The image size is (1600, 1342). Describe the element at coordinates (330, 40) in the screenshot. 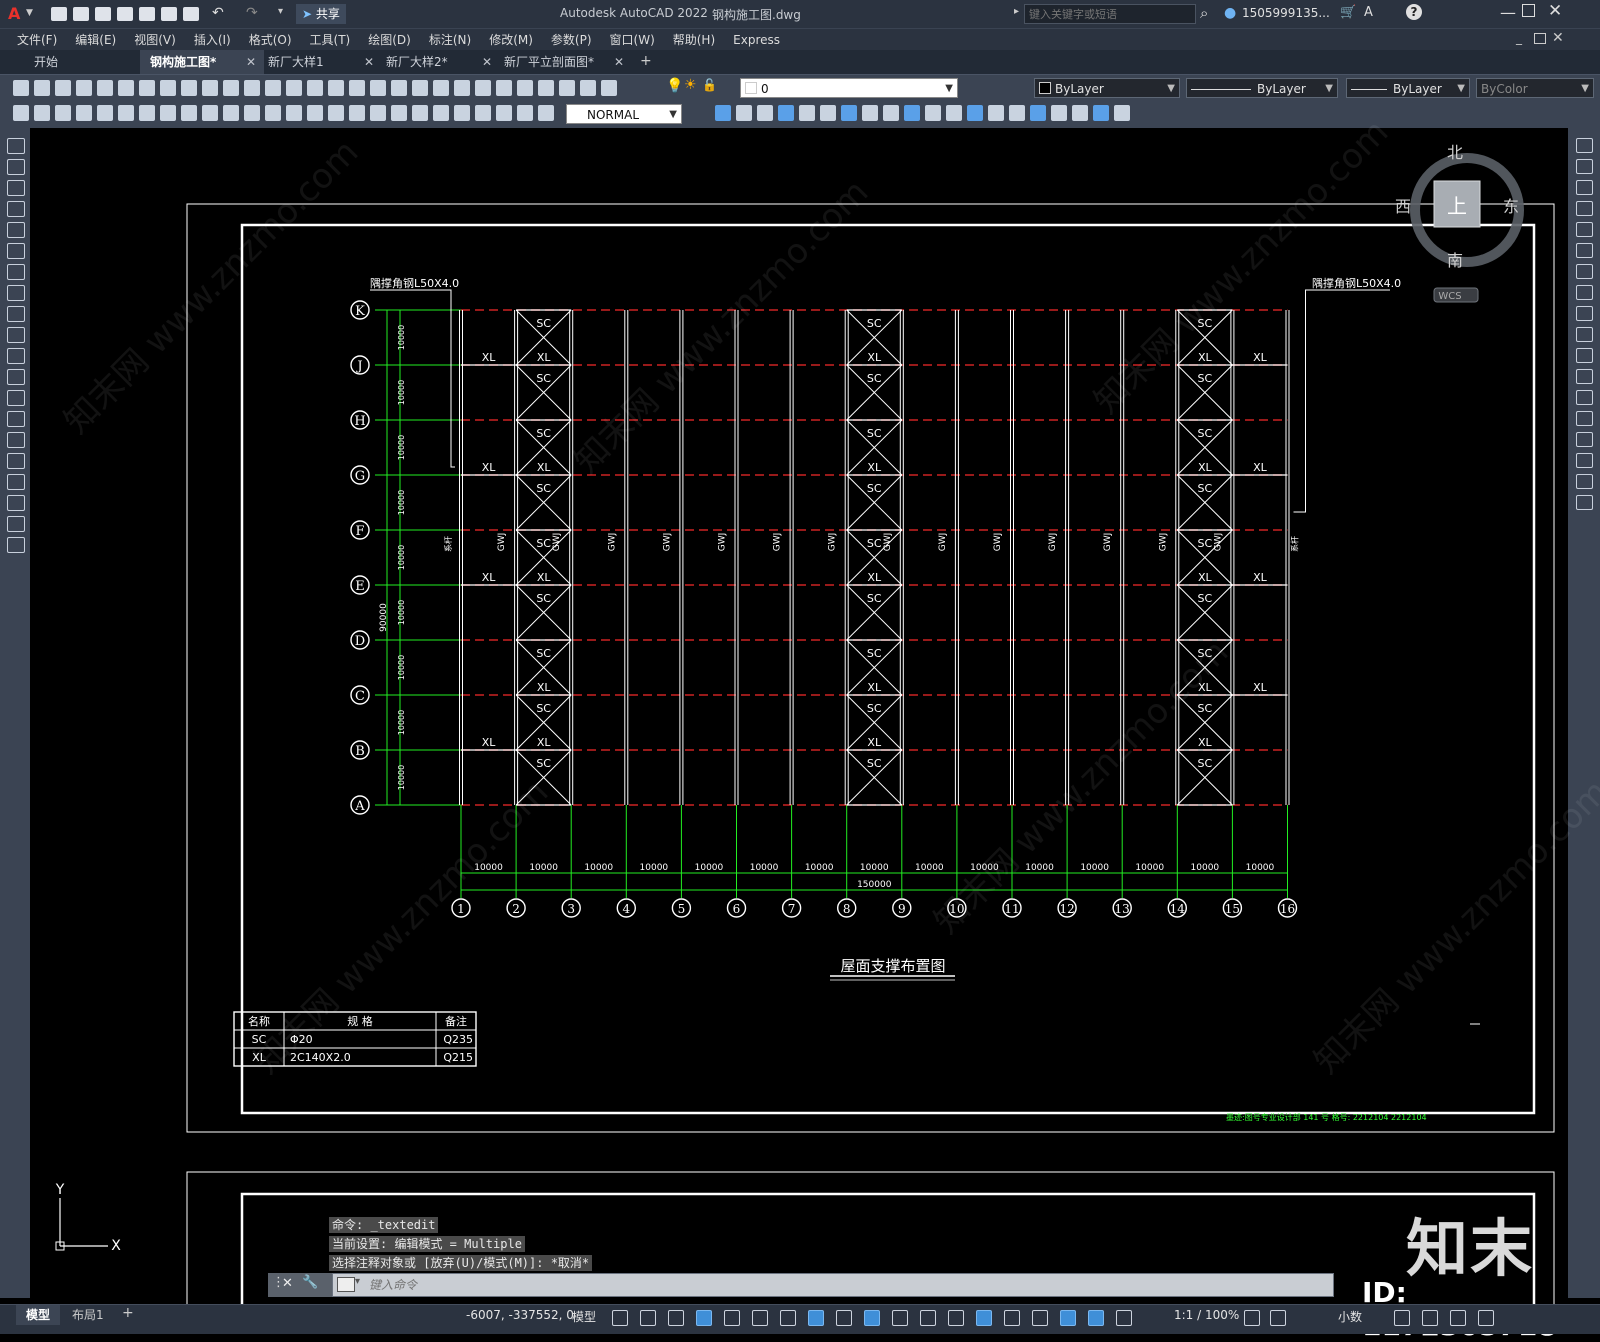

I see `menu-item: 工具(T)` at that location.